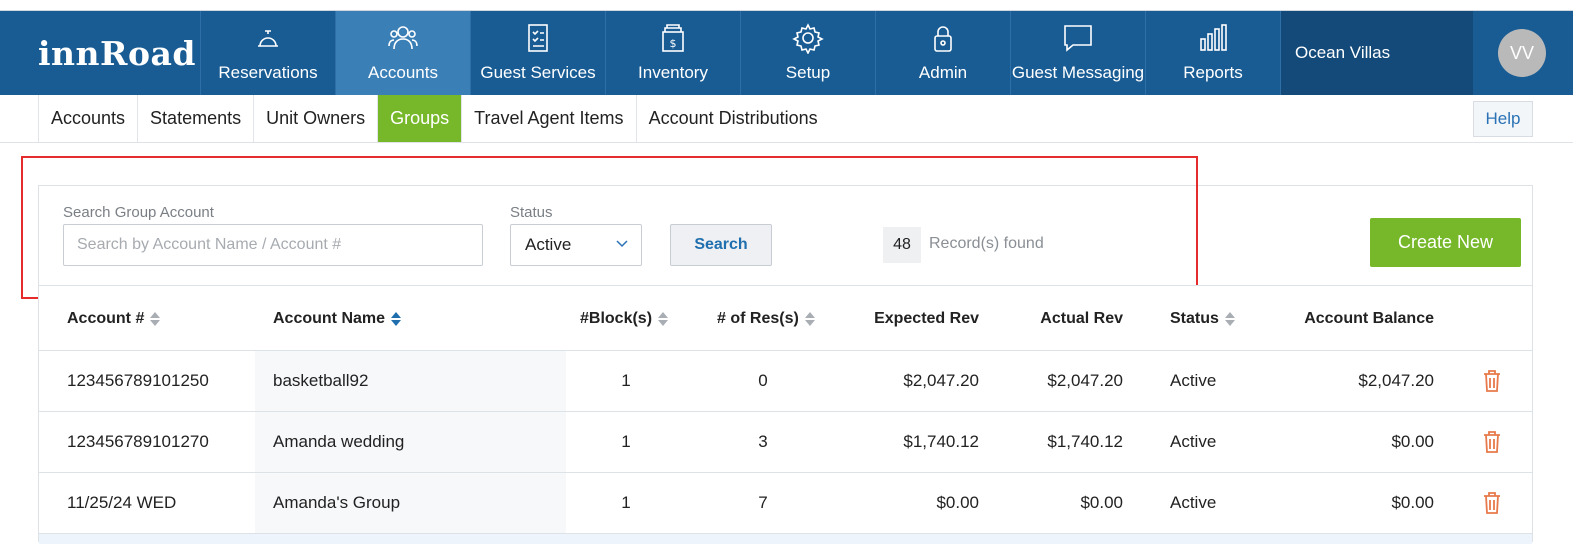 This screenshot has width=1573, height=544. I want to click on status-label: Status, so click(531, 212).